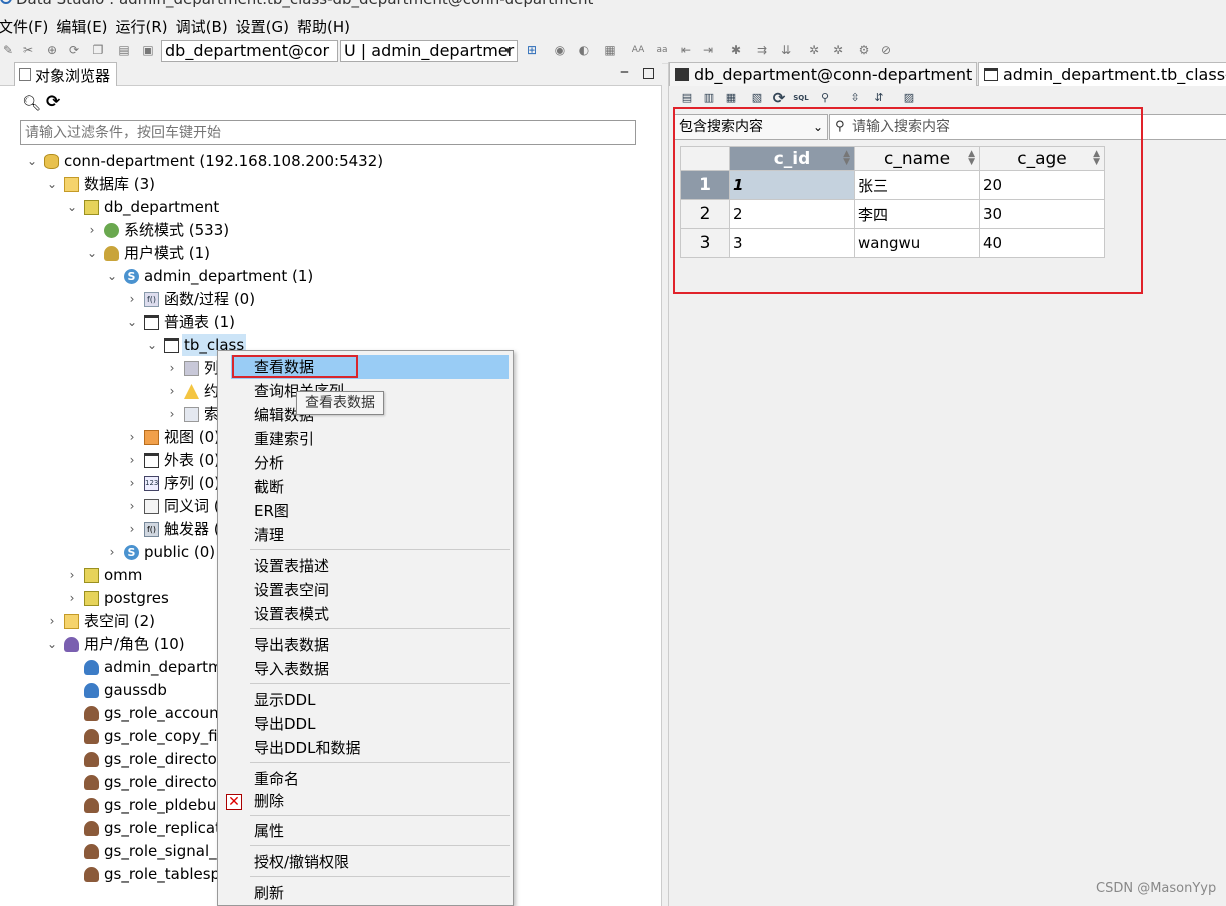  Describe the element at coordinates (429, 51) in the screenshot. I see `schema-combo: U | admin_departmer ▾` at that location.